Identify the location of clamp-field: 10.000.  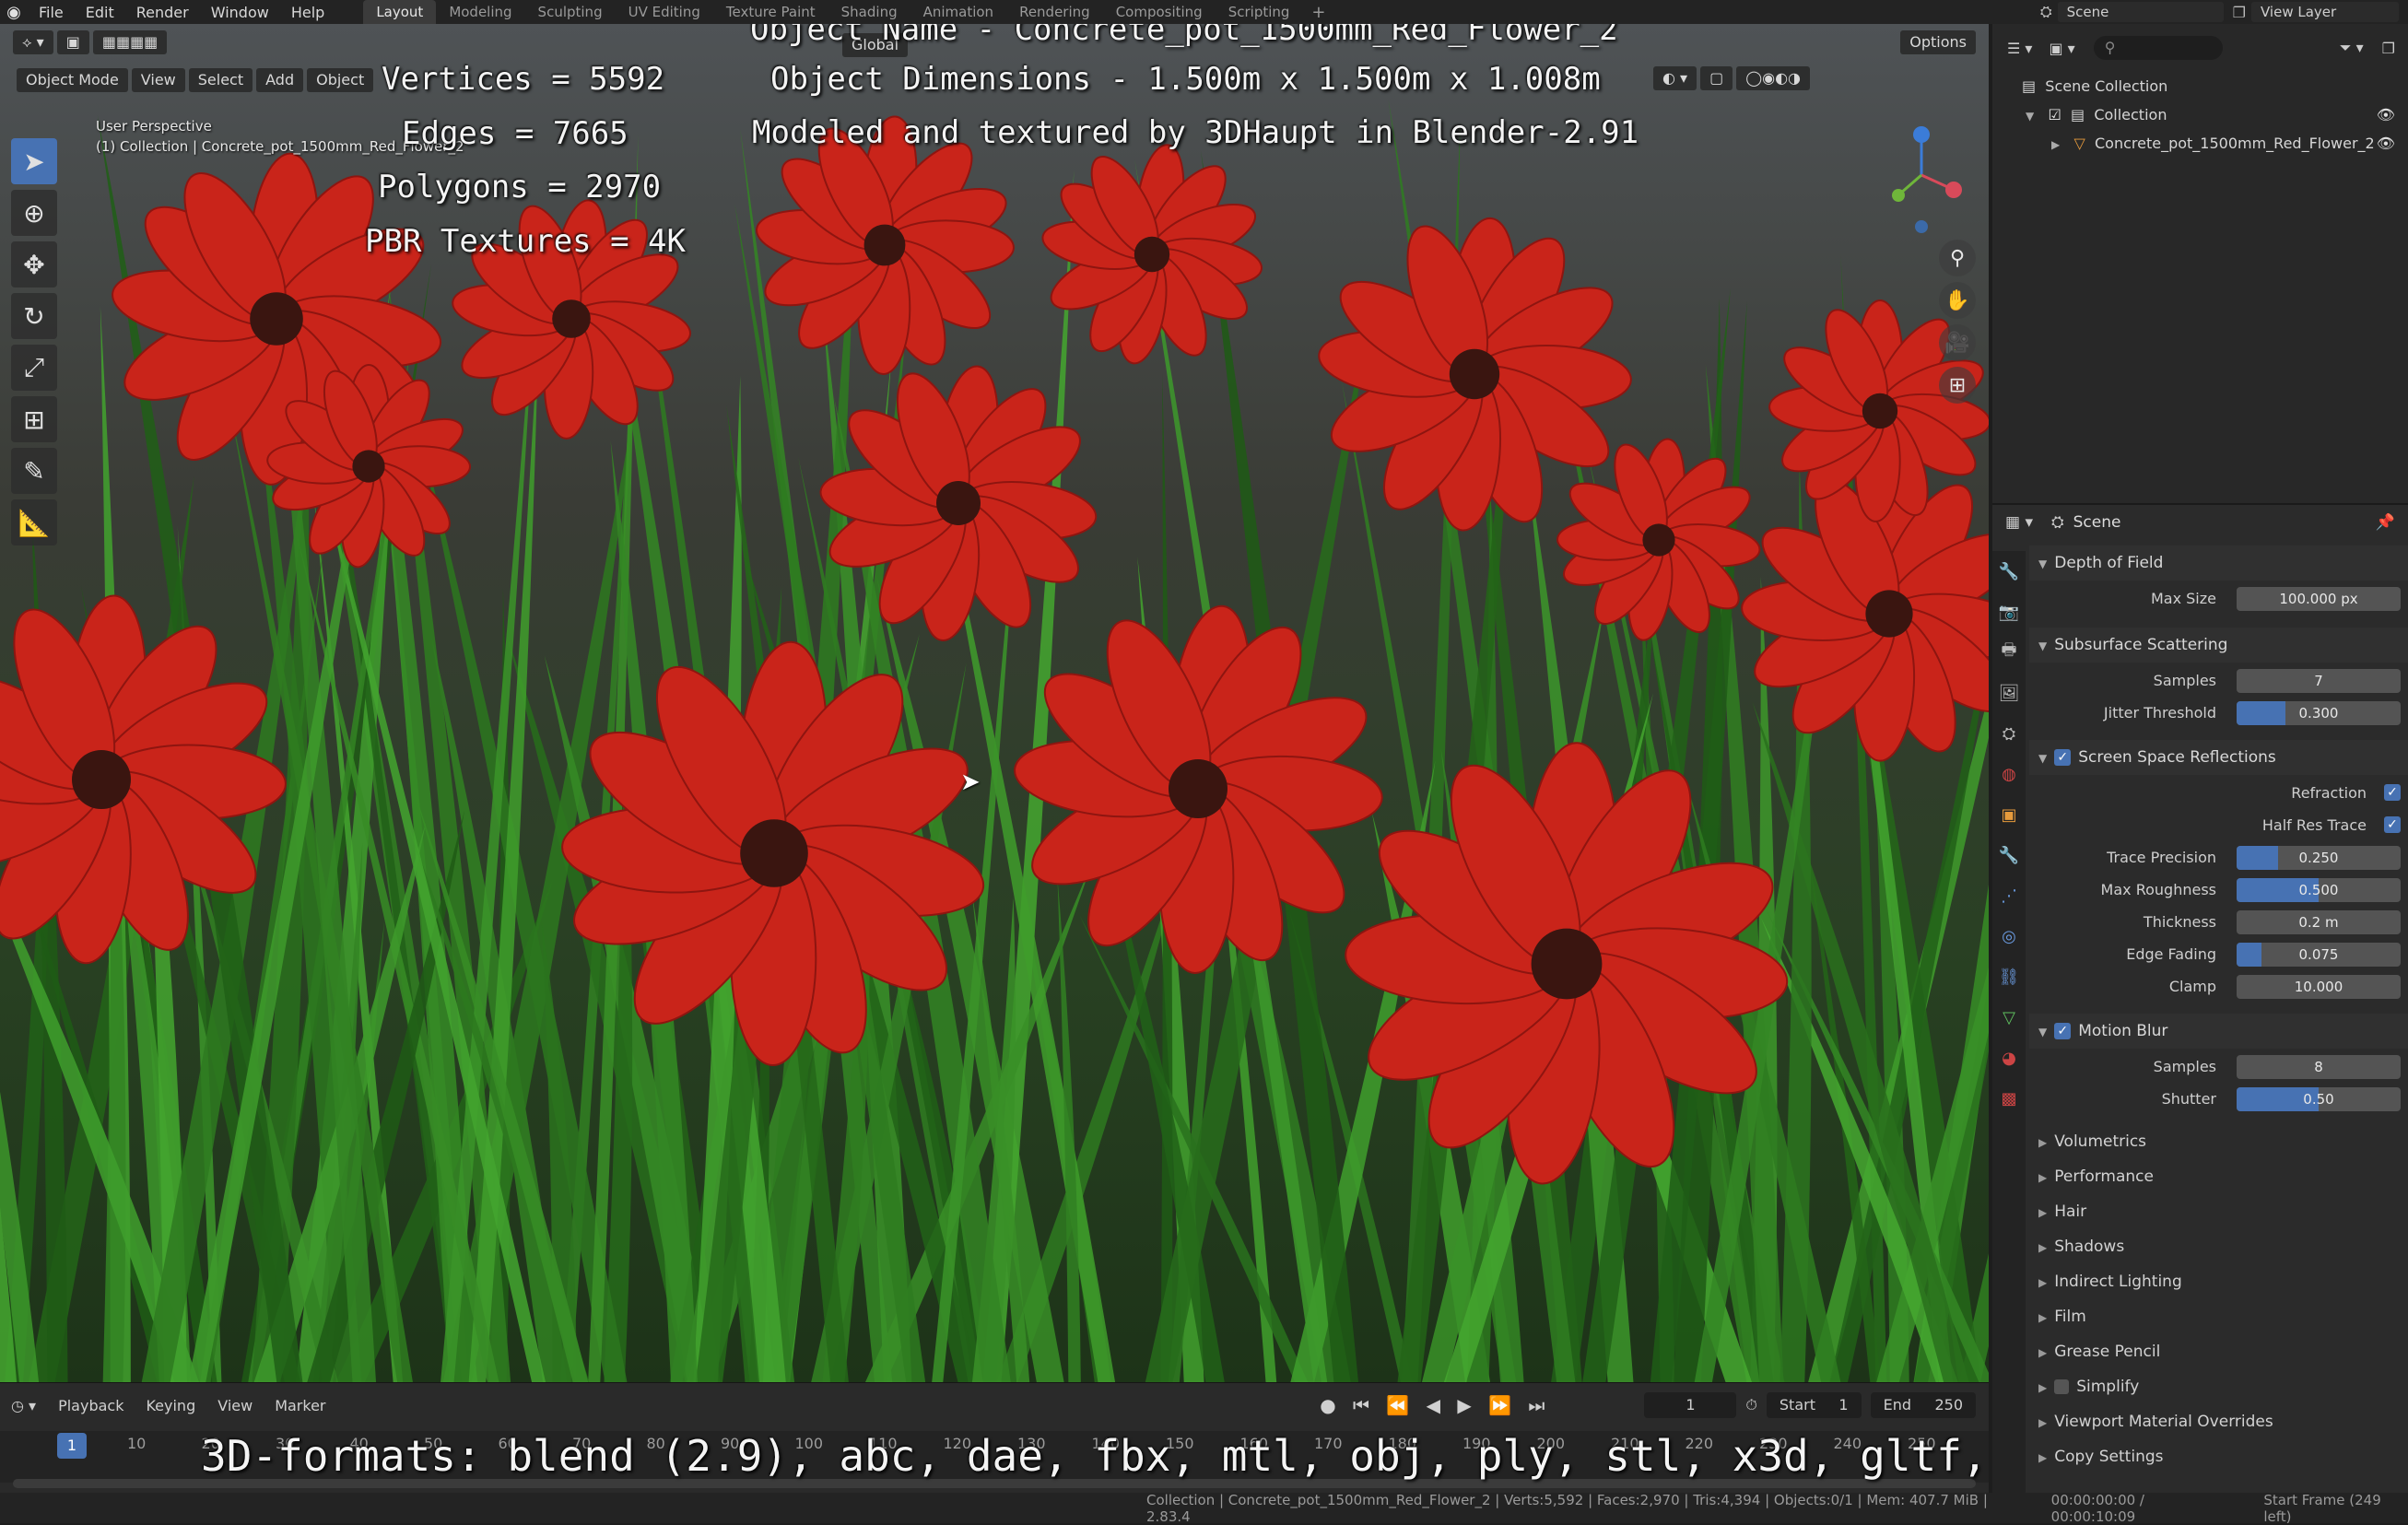
(2319, 987).